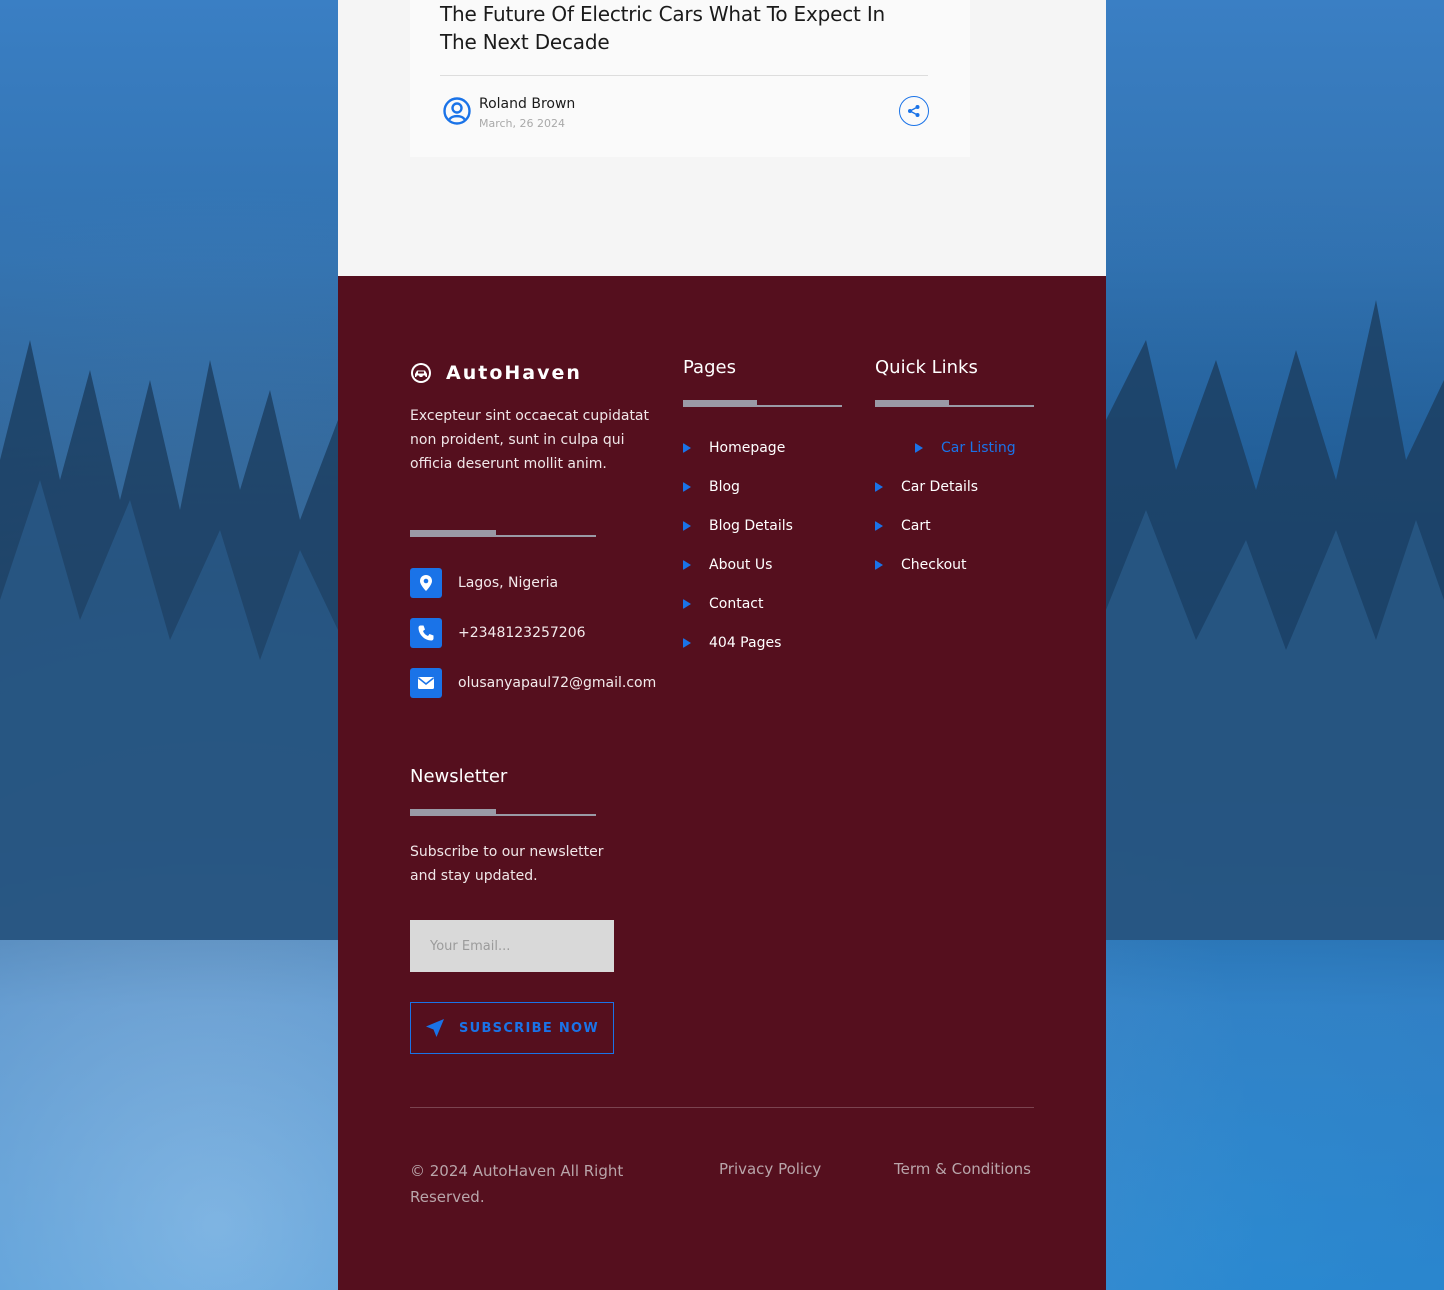 The width and height of the screenshot is (1444, 1290). Describe the element at coordinates (738, 486) in the screenshot. I see `footer-link-blog: Blog` at that location.